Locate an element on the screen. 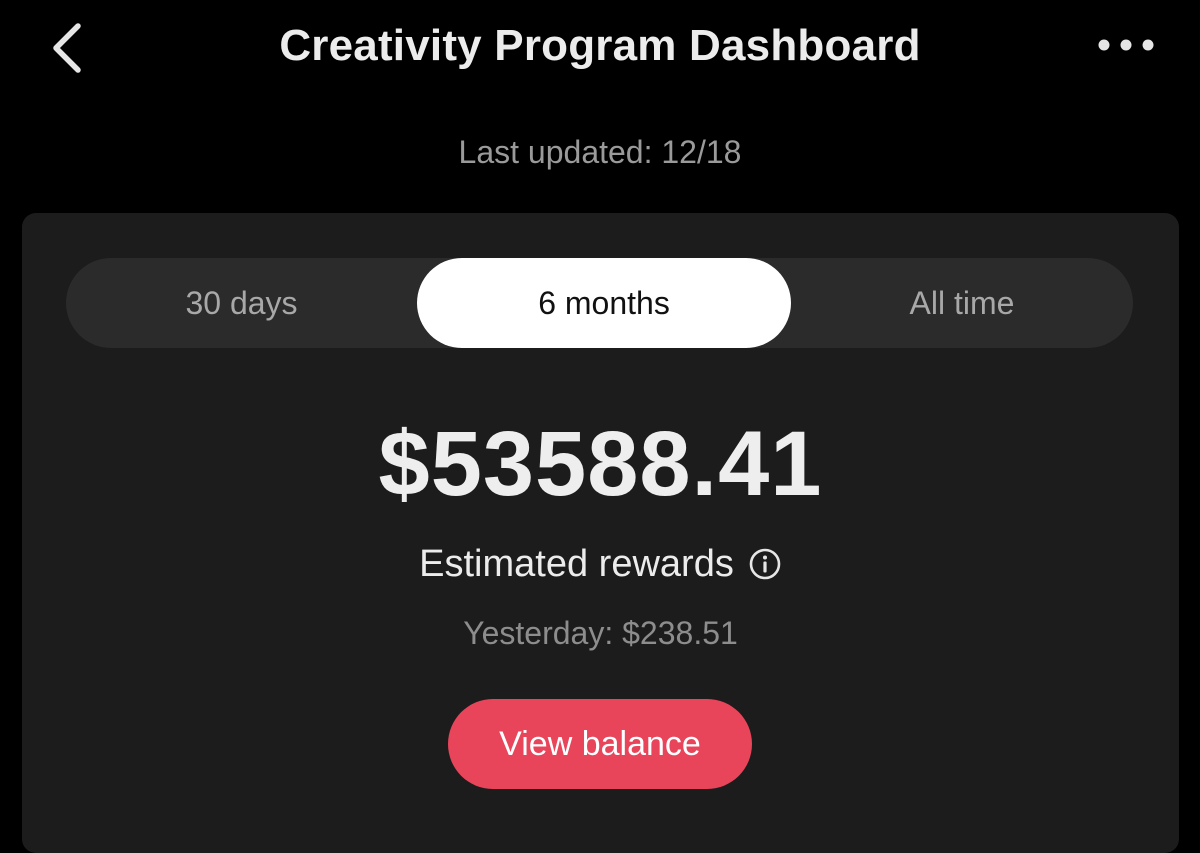 The image size is (1200, 853). tab-all-time: All time is located at coordinates (962, 303).